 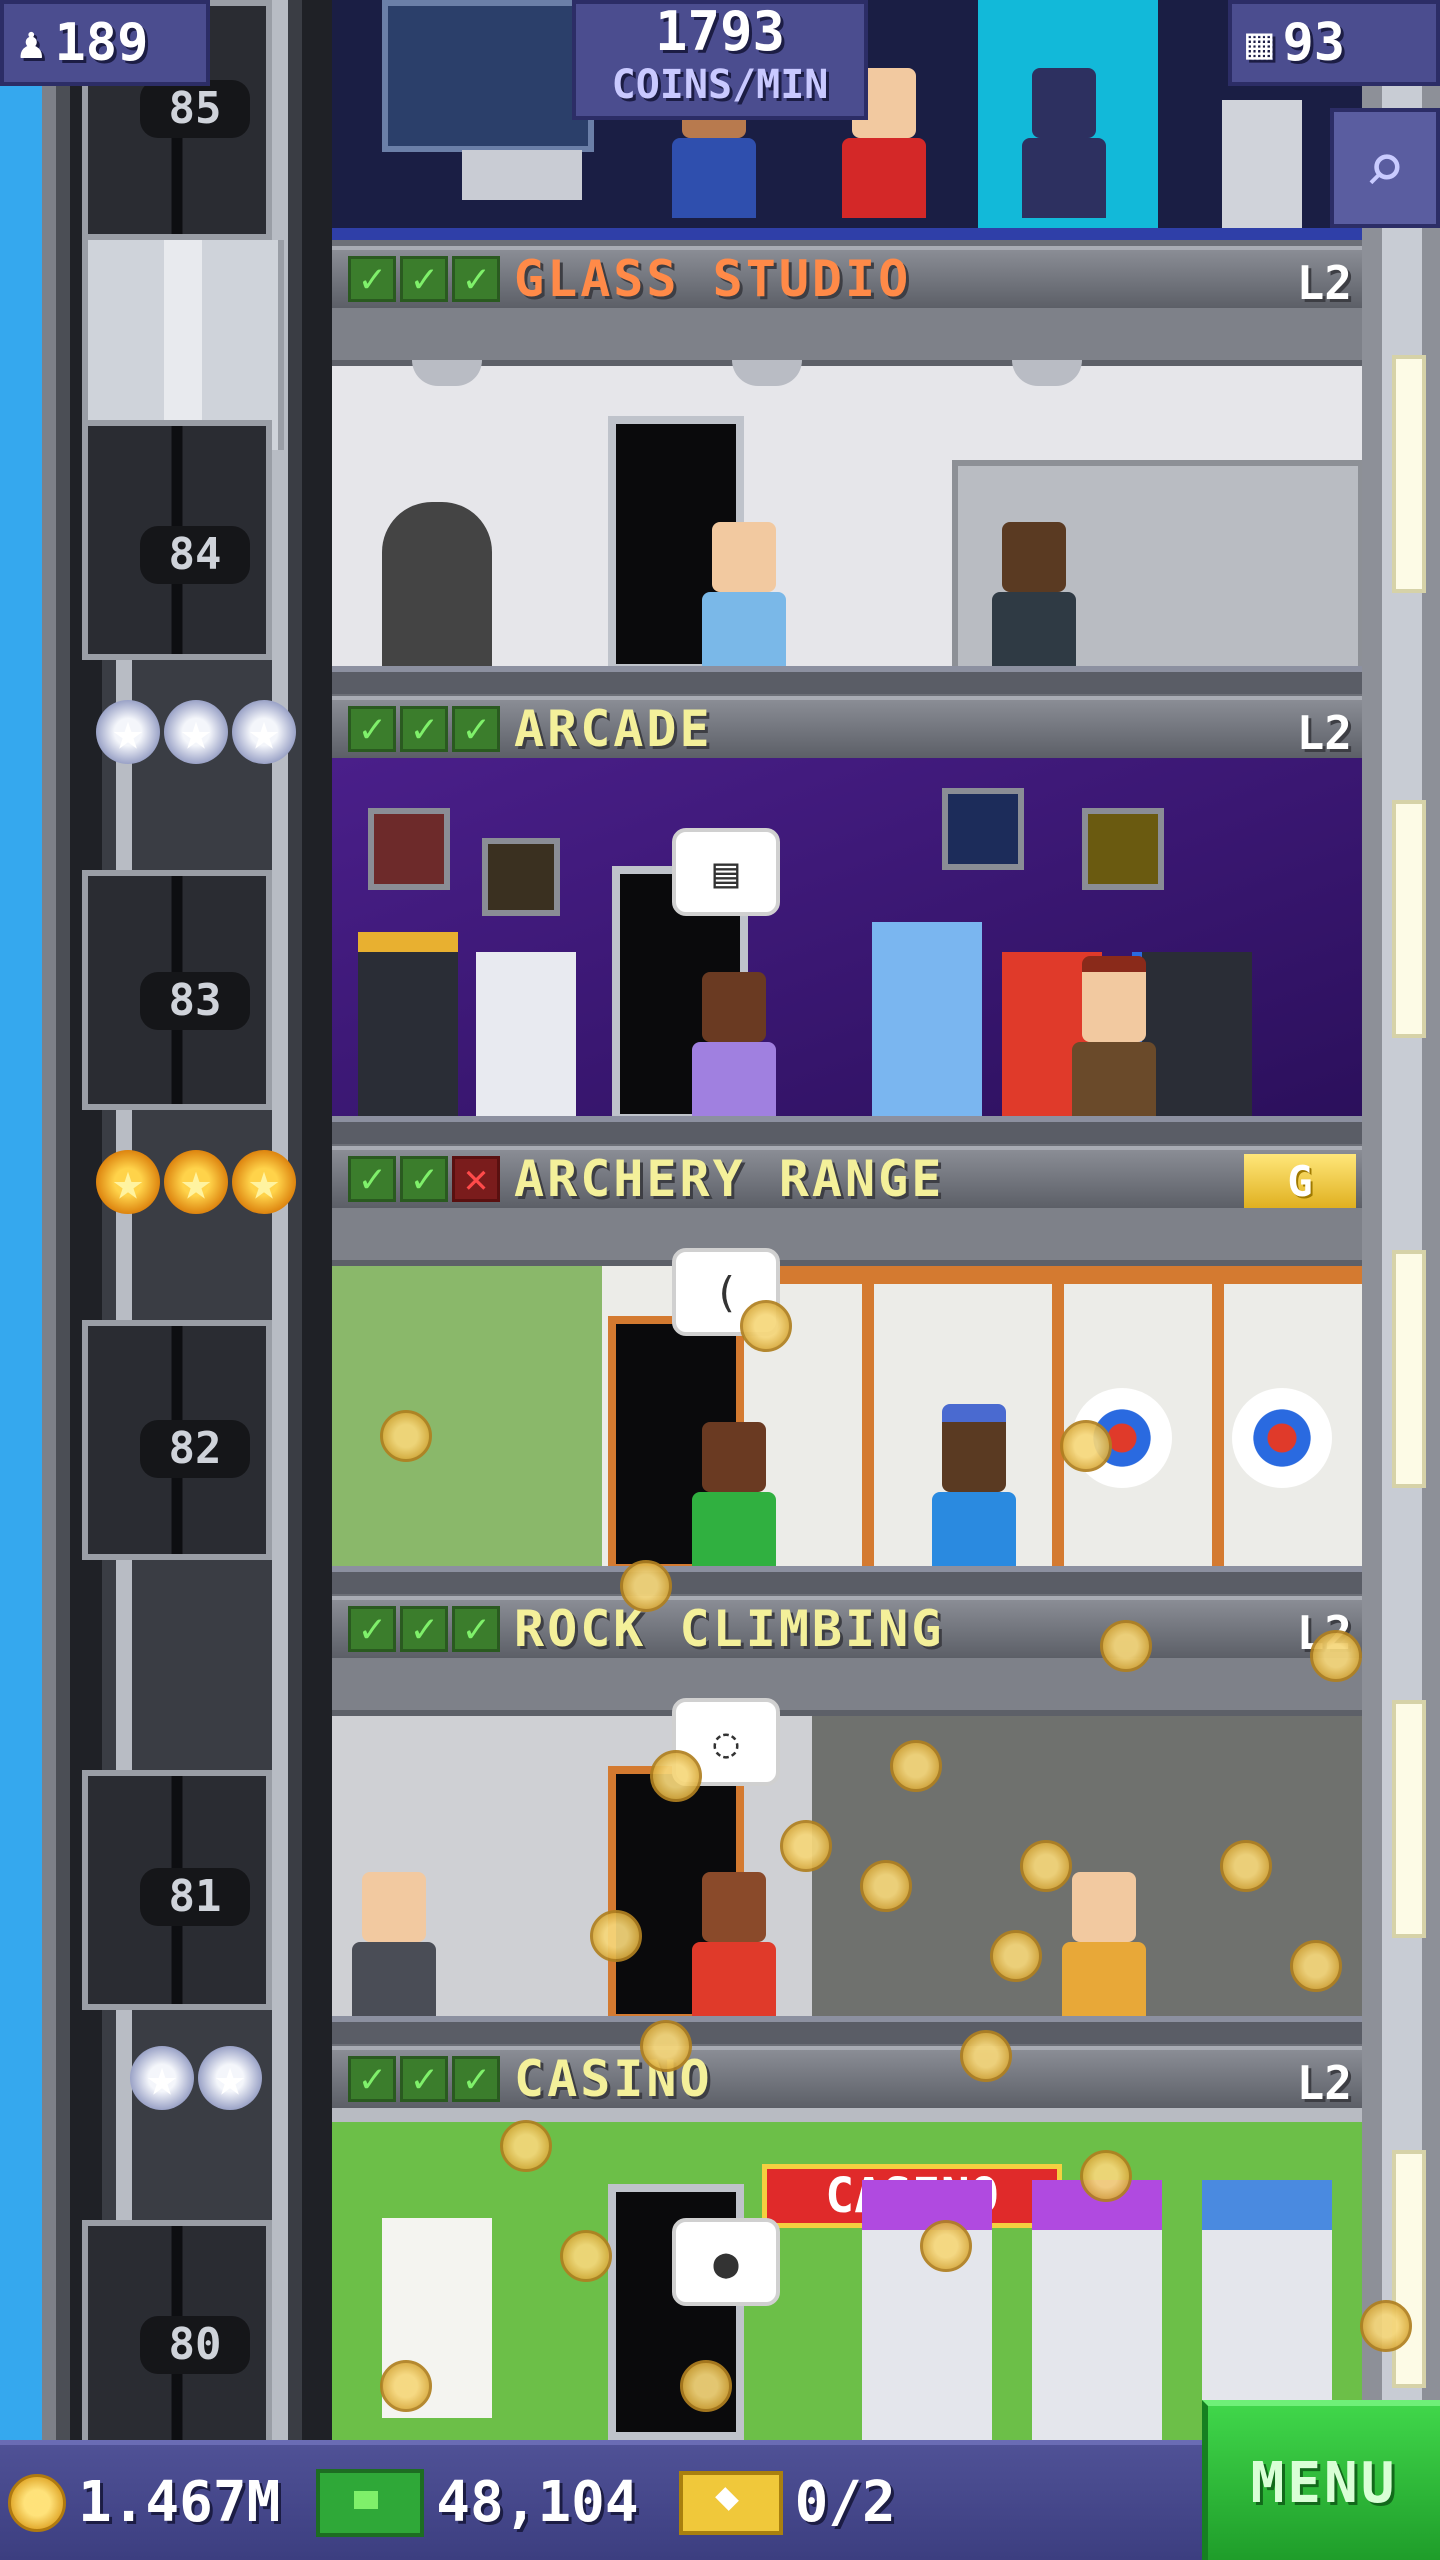 I want to click on tickets-display: 0/2, so click(x=787, y=2502).